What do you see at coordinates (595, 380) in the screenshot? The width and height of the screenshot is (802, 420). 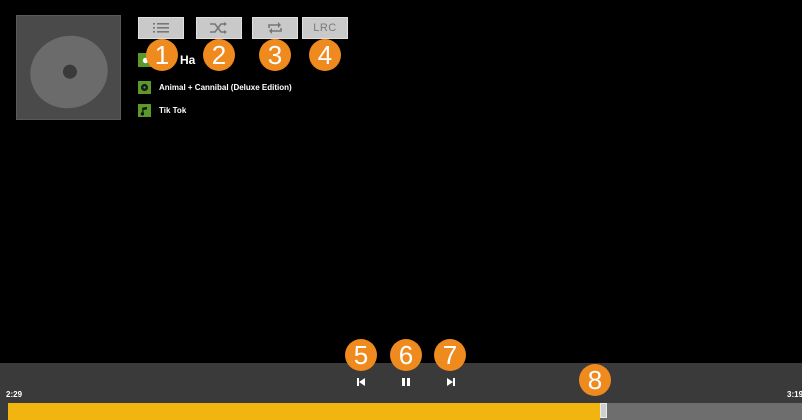 I see `annotation-badge-8: 8` at bounding box center [595, 380].